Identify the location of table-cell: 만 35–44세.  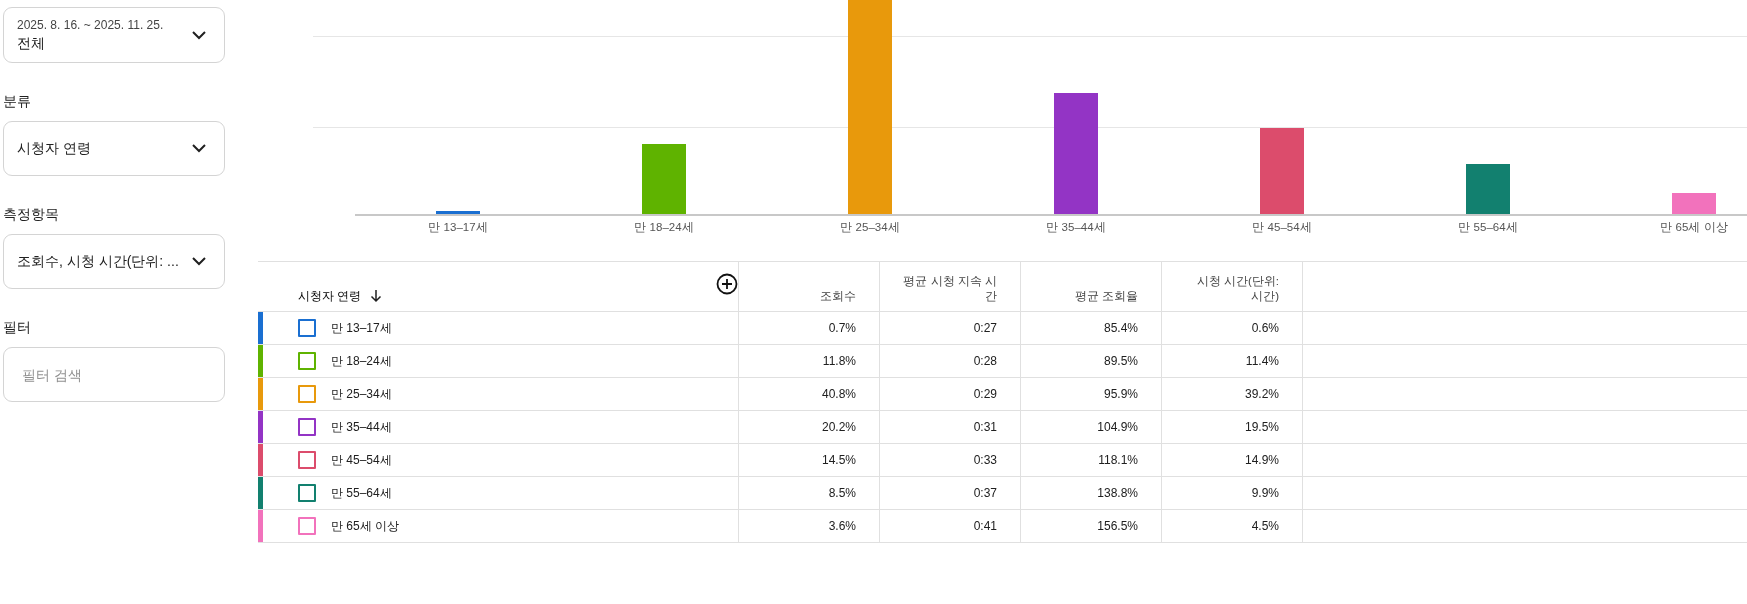
(361, 427).